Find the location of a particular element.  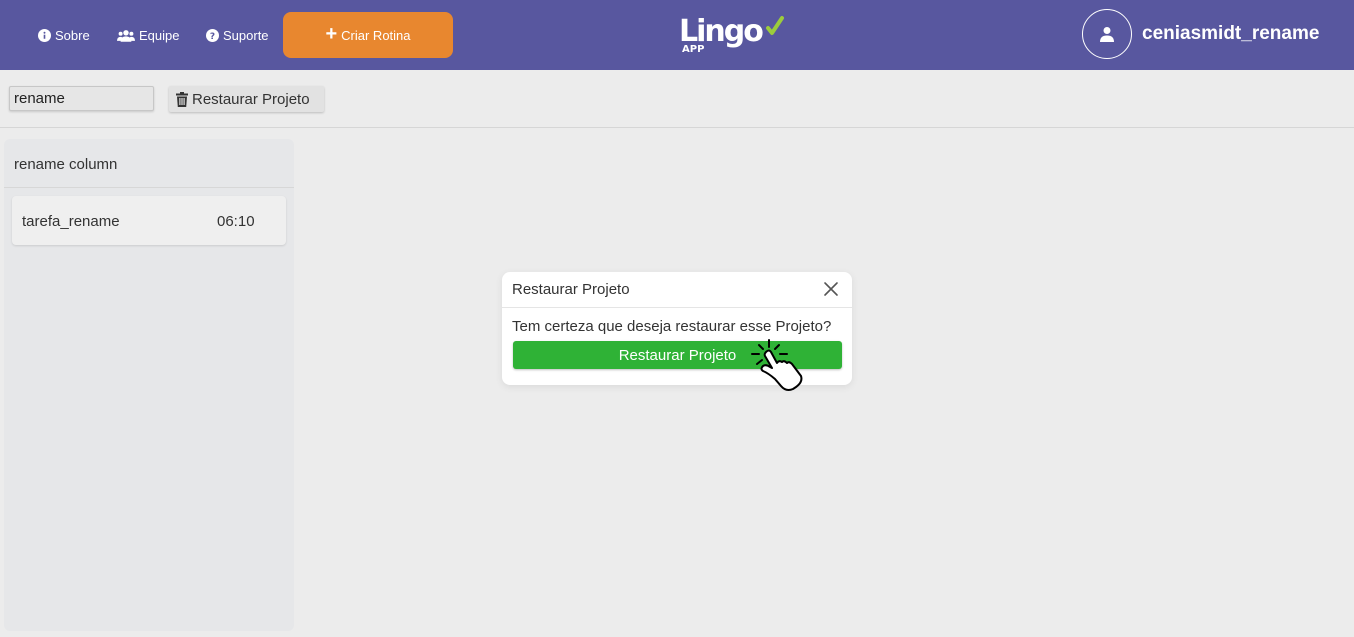

nav-suporte: ? Suporte is located at coordinates (237, 35).